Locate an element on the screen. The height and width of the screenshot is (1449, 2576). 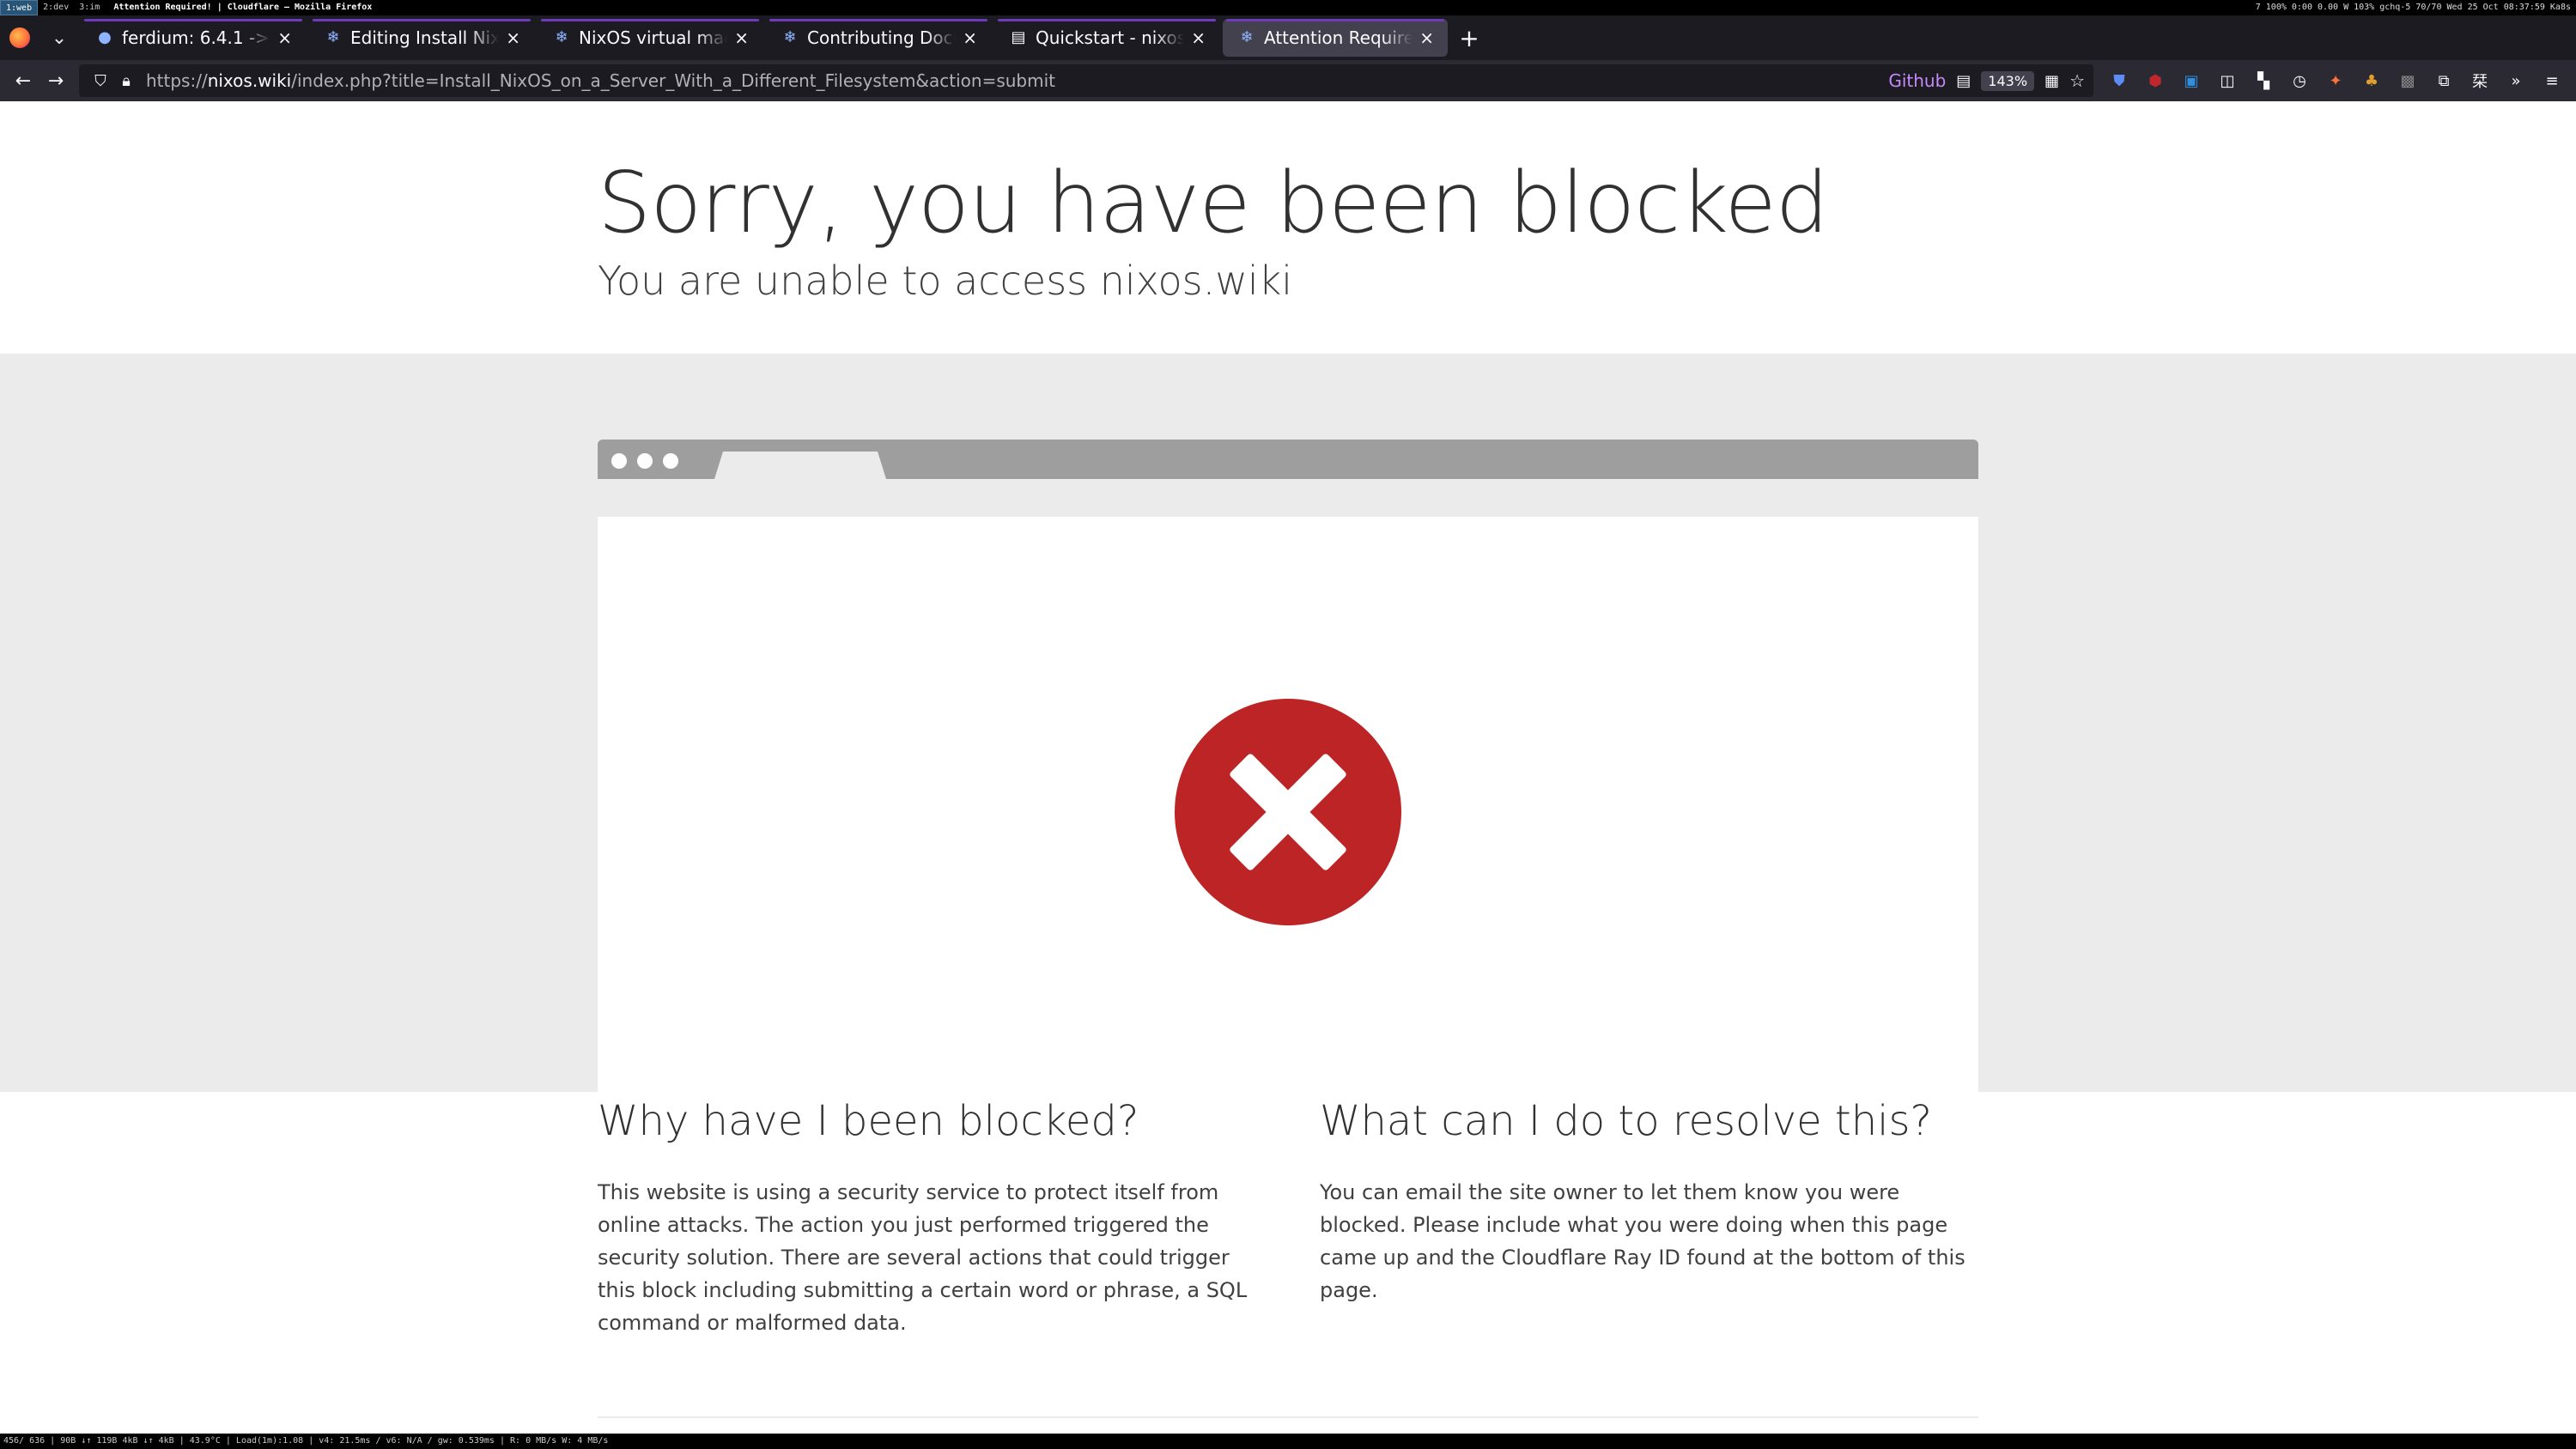
lock-icon: 🔒︎ is located at coordinates (126, 81).